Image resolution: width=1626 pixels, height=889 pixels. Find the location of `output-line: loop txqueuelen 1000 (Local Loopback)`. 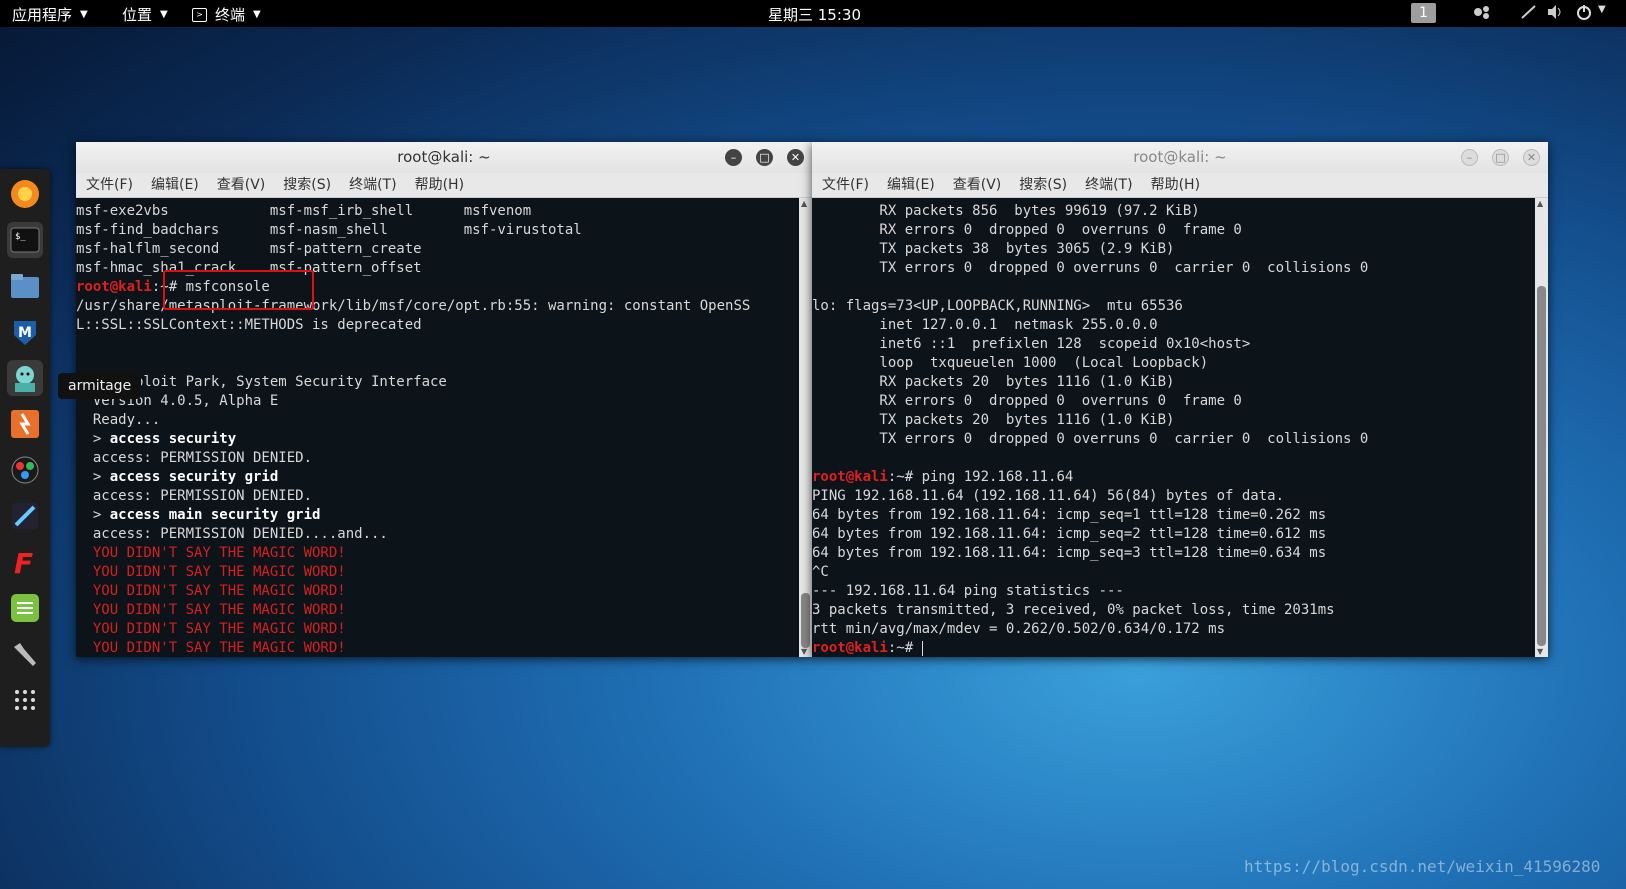

output-line: loop txqueuelen 1000 (Local Loopback) is located at coordinates (1010, 363).